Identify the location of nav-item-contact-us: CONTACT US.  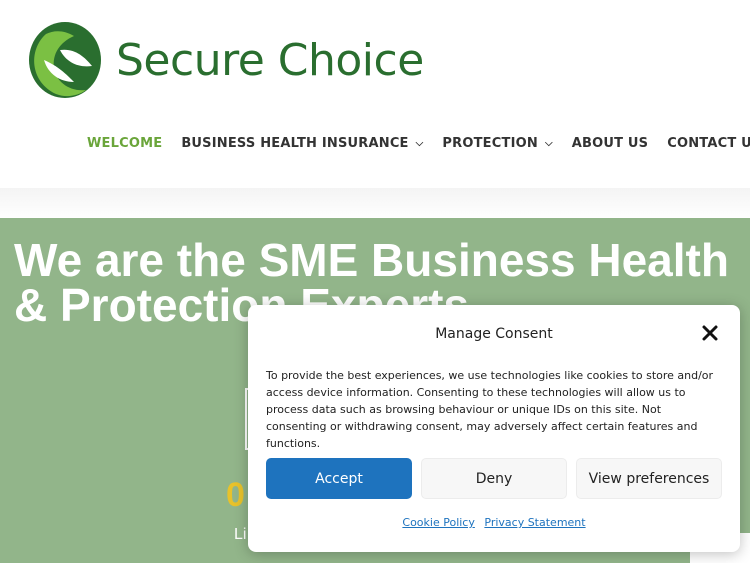
(708, 143).